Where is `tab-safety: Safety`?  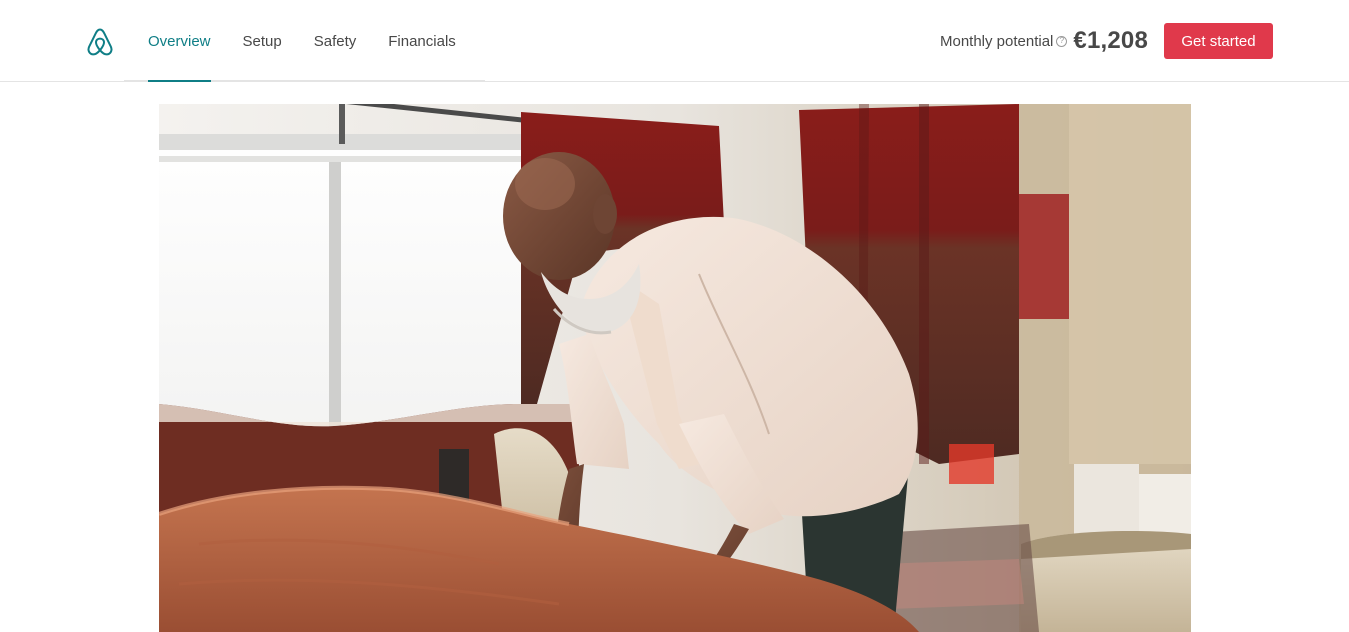
tab-safety: Safety is located at coordinates (335, 41).